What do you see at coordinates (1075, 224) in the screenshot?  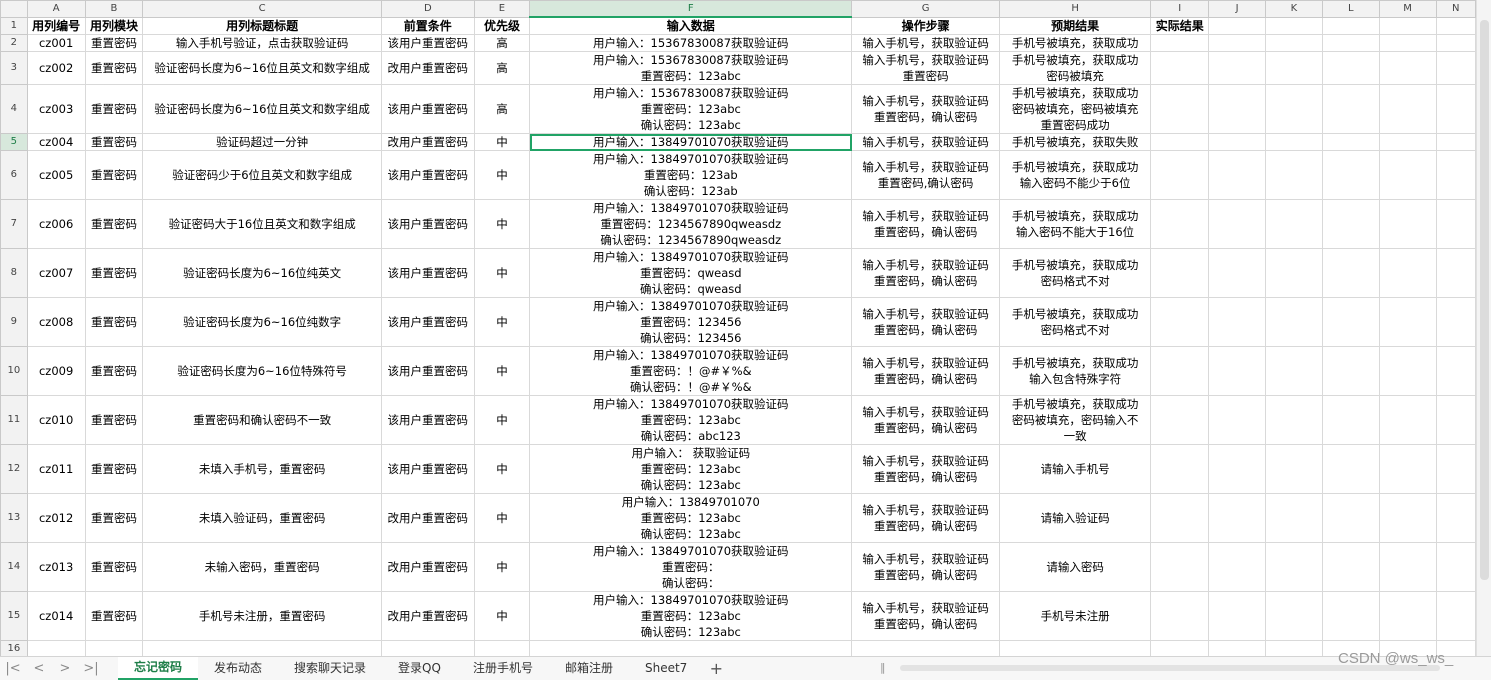 I see `cell-expected: 手机号被填充，获取成功 输入密码不能大于16位` at bounding box center [1075, 224].